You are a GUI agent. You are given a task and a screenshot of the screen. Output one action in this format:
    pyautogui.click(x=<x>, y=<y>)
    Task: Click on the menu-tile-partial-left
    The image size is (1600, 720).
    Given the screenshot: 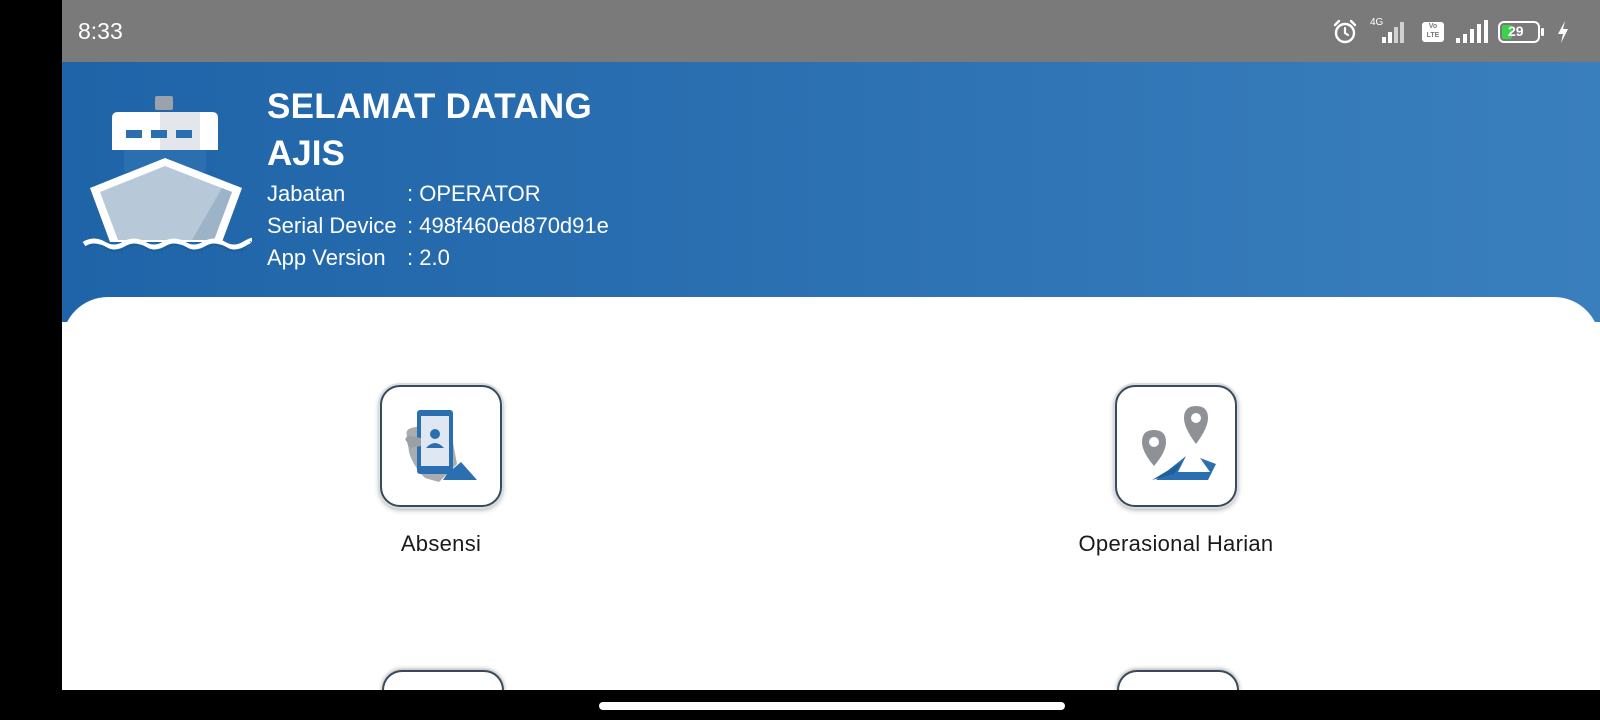 What is the action you would take?
    pyautogui.click(x=443, y=680)
    